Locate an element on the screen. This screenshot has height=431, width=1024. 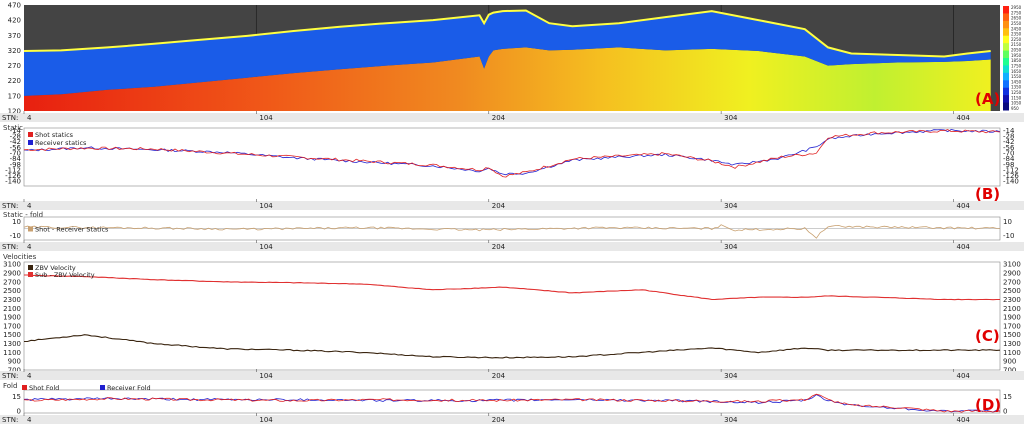
panel-b-plot-bg is located at coordinates (512, 157).